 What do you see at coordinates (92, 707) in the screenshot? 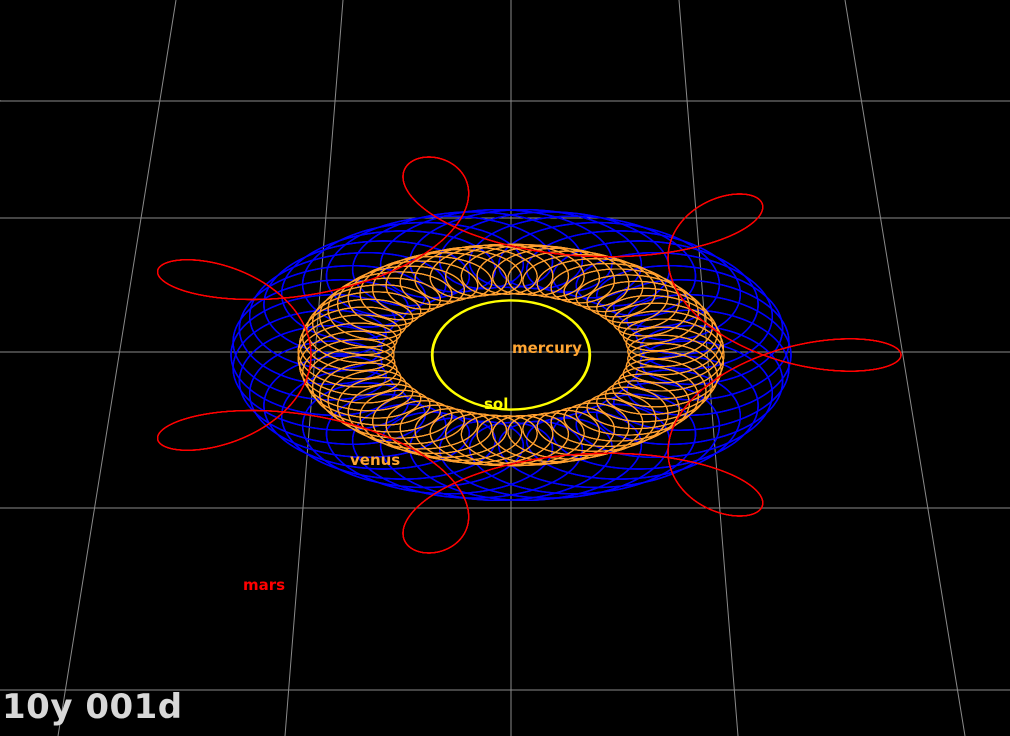
I see `simulation-time-readout: 10y 001d` at bounding box center [92, 707].